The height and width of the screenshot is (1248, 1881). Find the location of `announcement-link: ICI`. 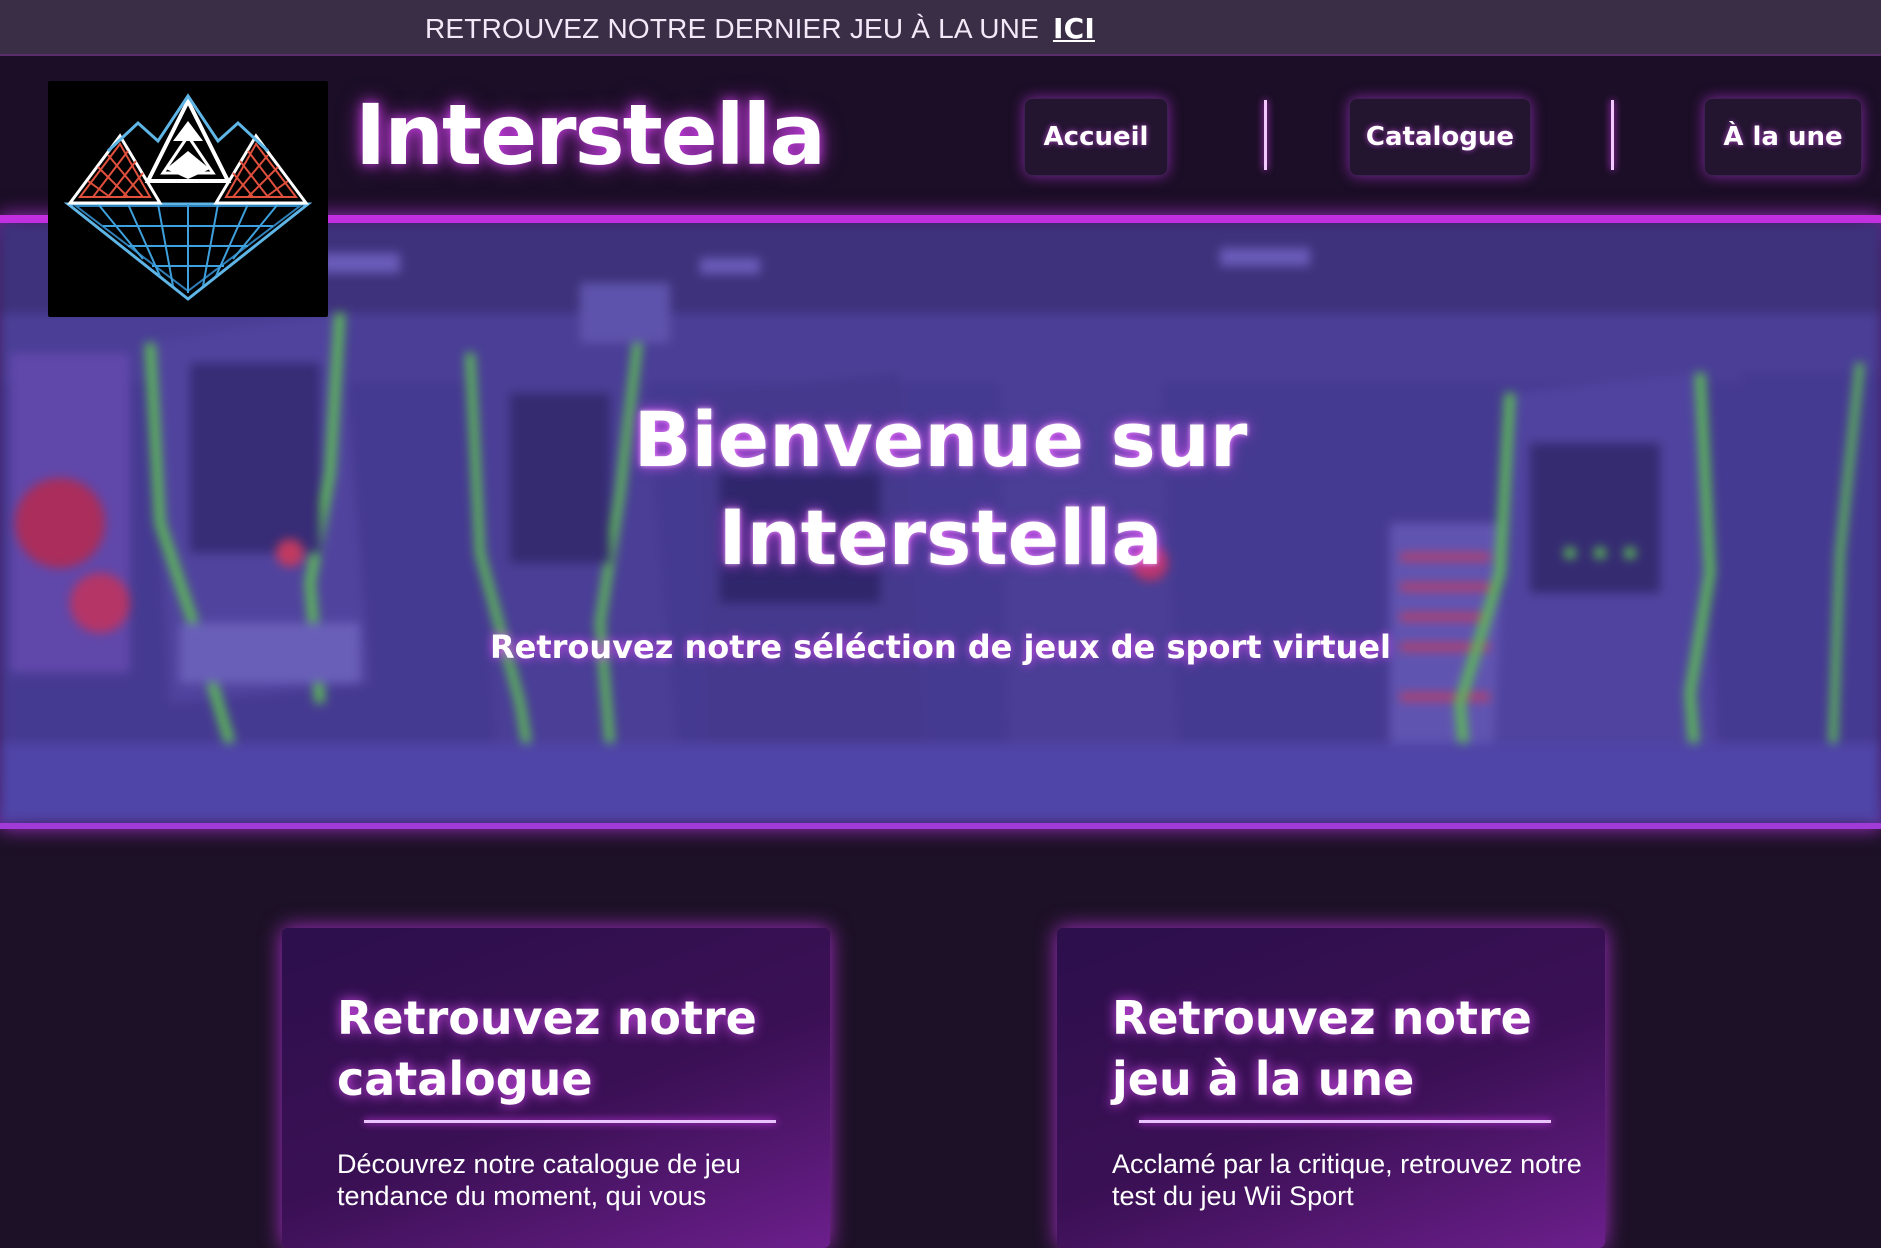

announcement-link: ICI is located at coordinates (1074, 28).